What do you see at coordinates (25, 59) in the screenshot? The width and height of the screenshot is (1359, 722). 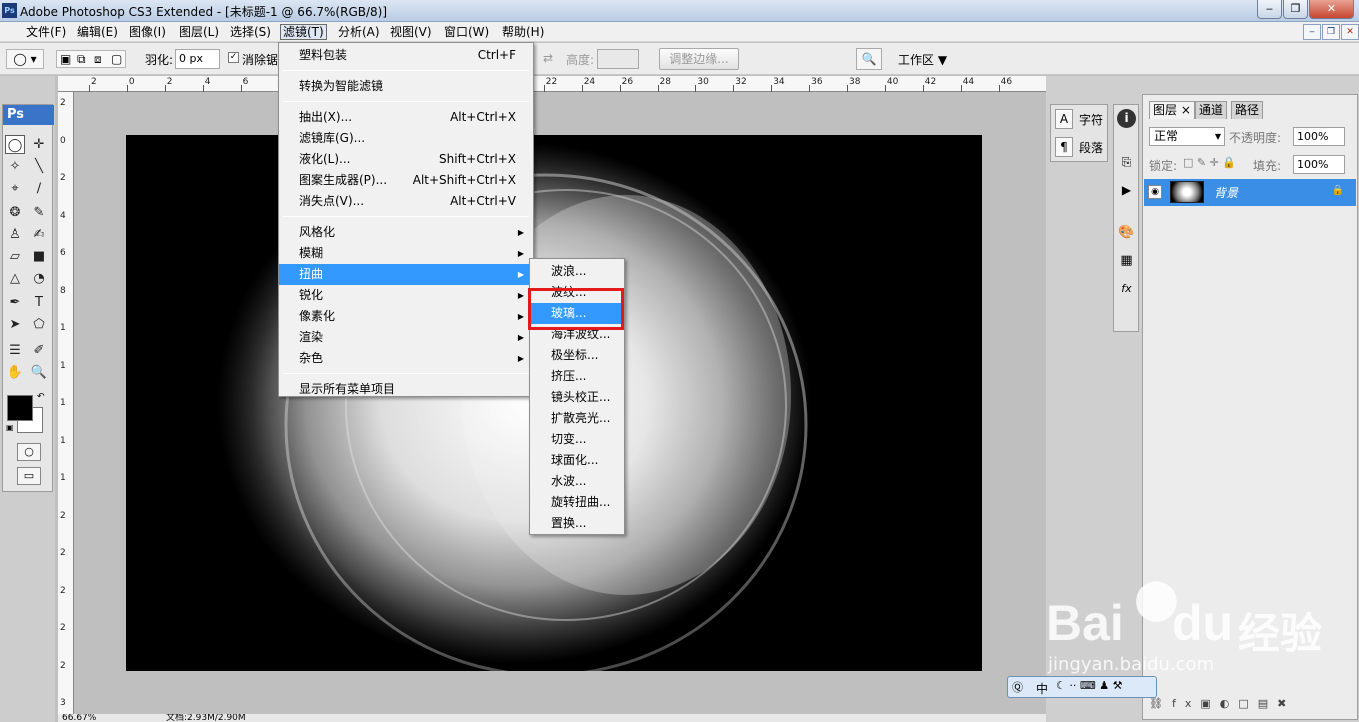 I see `tool-preset-picker: ◯ ▾` at bounding box center [25, 59].